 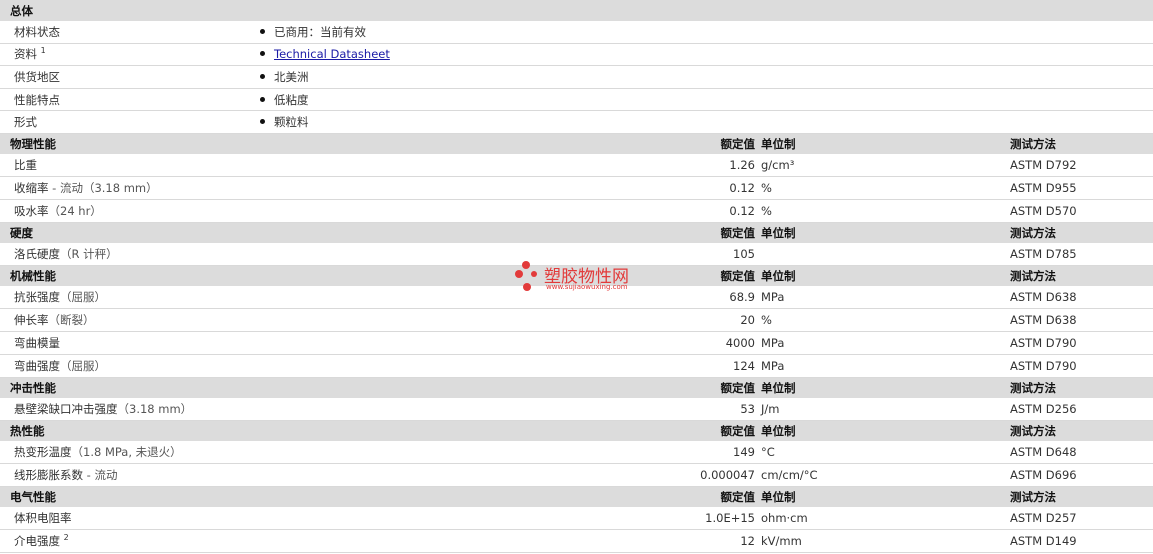 What do you see at coordinates (37, 365) in the screenshot?
I see `property-label-text: 弯曲强度` at bounding box center [37, 365].